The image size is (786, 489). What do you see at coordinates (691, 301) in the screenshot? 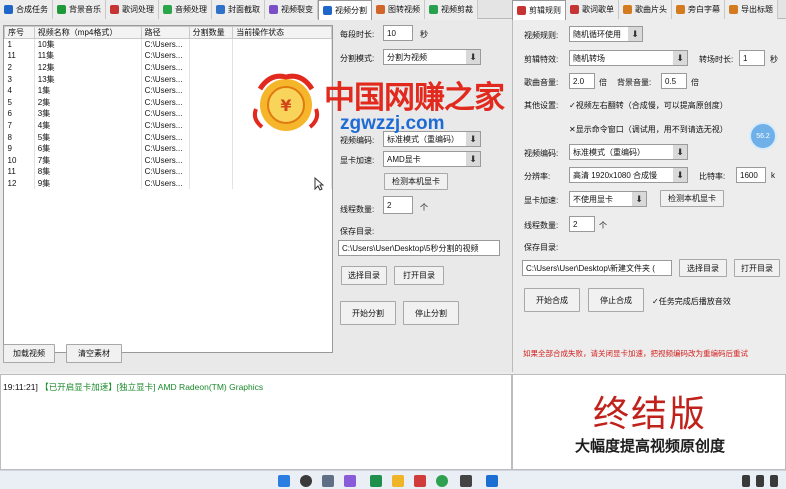
I see `play-sound-checkbox: ✓任务完成后播放音效` at bounding box center [691, 301].